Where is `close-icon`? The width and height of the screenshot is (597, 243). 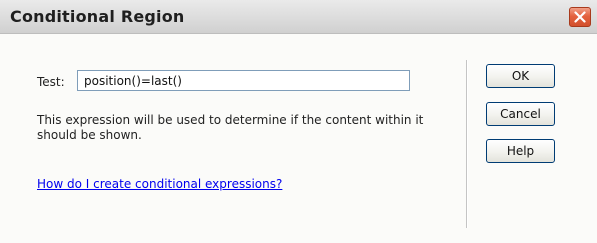 close-icon is located at coordinates (580, 17).